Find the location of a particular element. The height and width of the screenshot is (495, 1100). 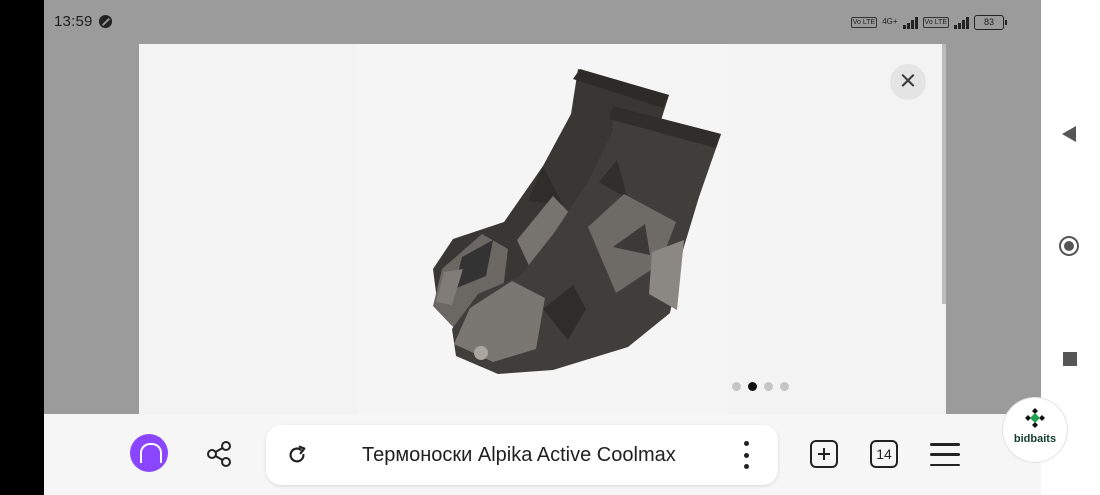

second-volte-badge: Vo LTE is located at coordinates (935, 22).